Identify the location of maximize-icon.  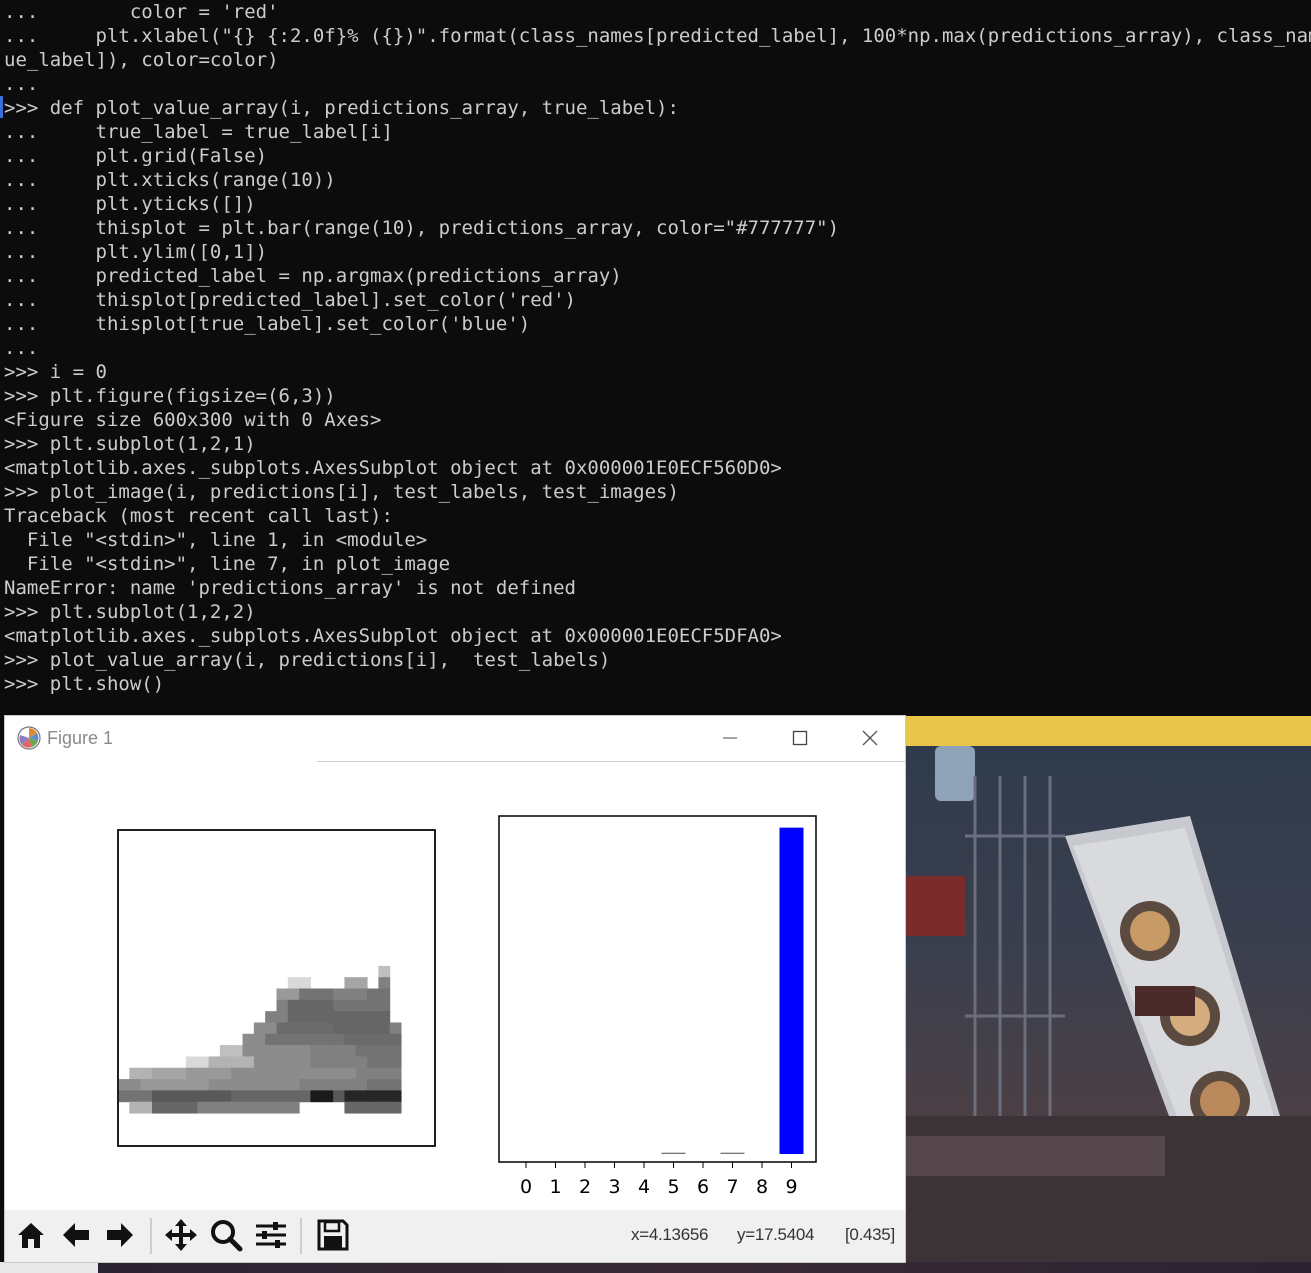
(800, 738).